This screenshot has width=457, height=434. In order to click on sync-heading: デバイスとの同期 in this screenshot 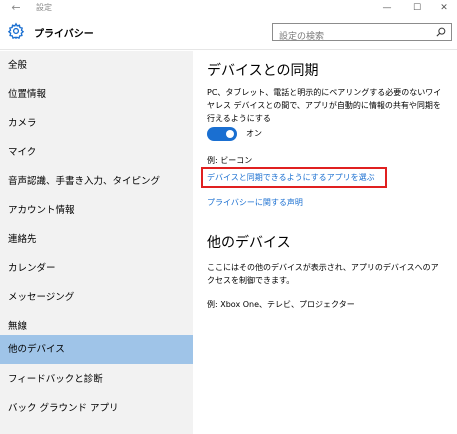, I will do `click(263, 71)`.